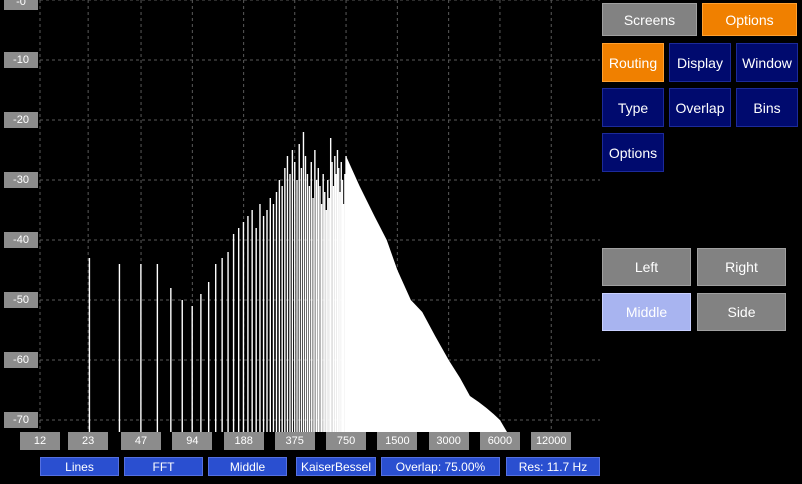  What do you see at coordinates (749, 19) in the screenshot?
I see `options-tab: Options` at bounding box center [749, 19].